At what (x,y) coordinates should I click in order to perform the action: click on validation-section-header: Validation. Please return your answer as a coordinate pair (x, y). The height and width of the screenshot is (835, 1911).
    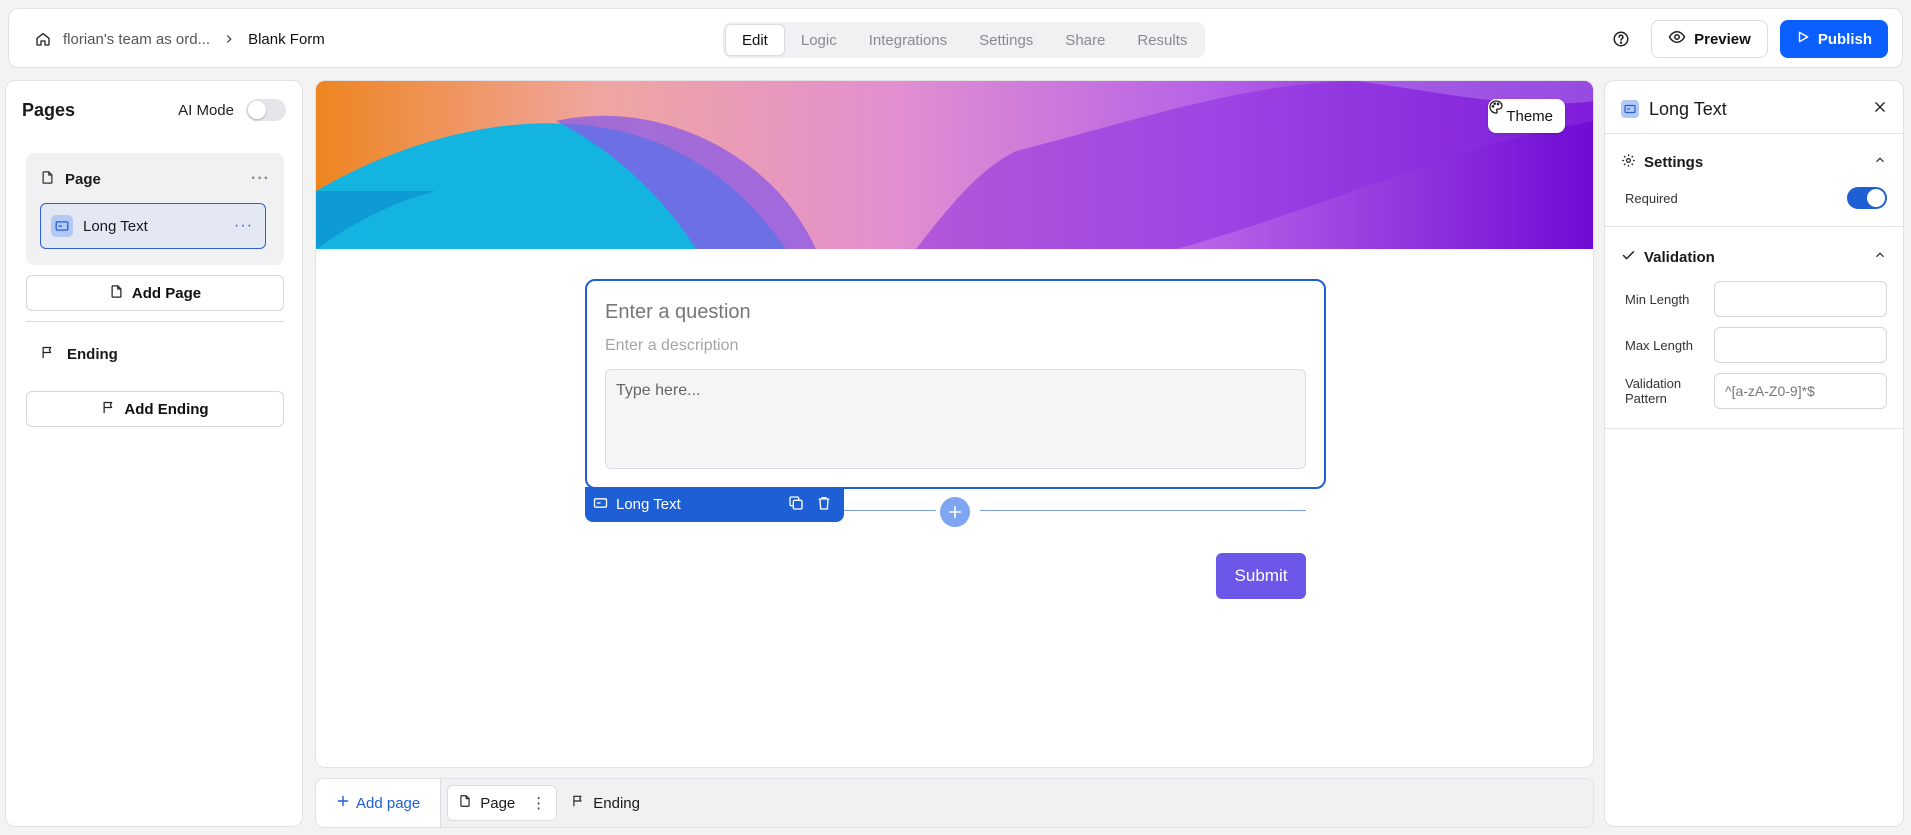
    Looking at the image, I should click on (1754, 257).